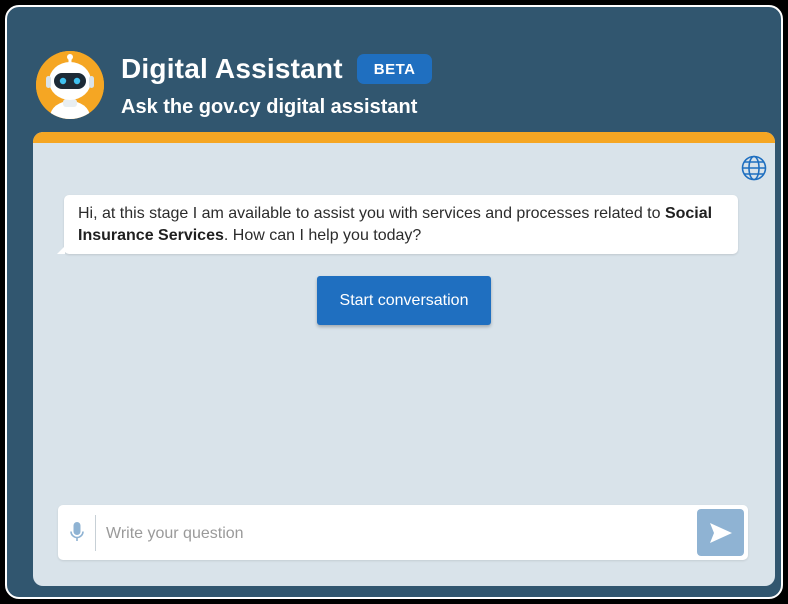  I want to click on assistant-title: Digital Assistant, so click(232, 68).